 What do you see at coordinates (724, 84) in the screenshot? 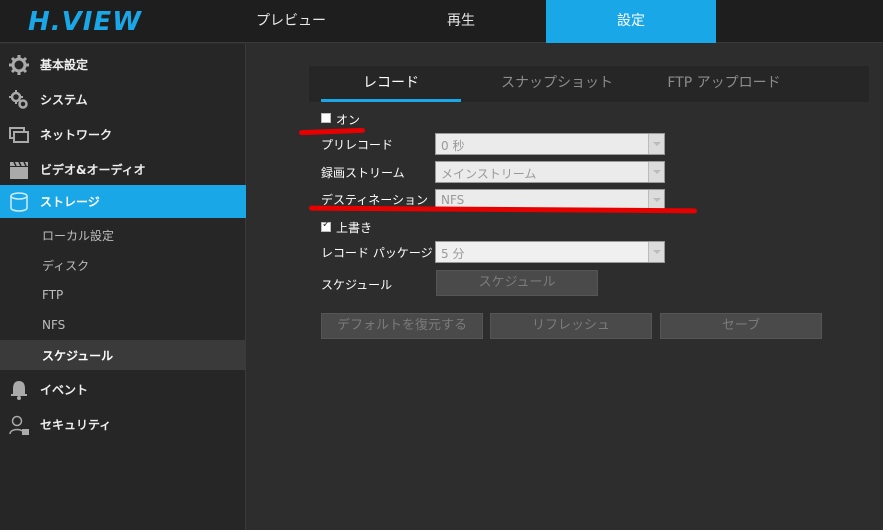
I see `subtab-ftp-upload: FTP アップロード` at bounding box center [724, 84].